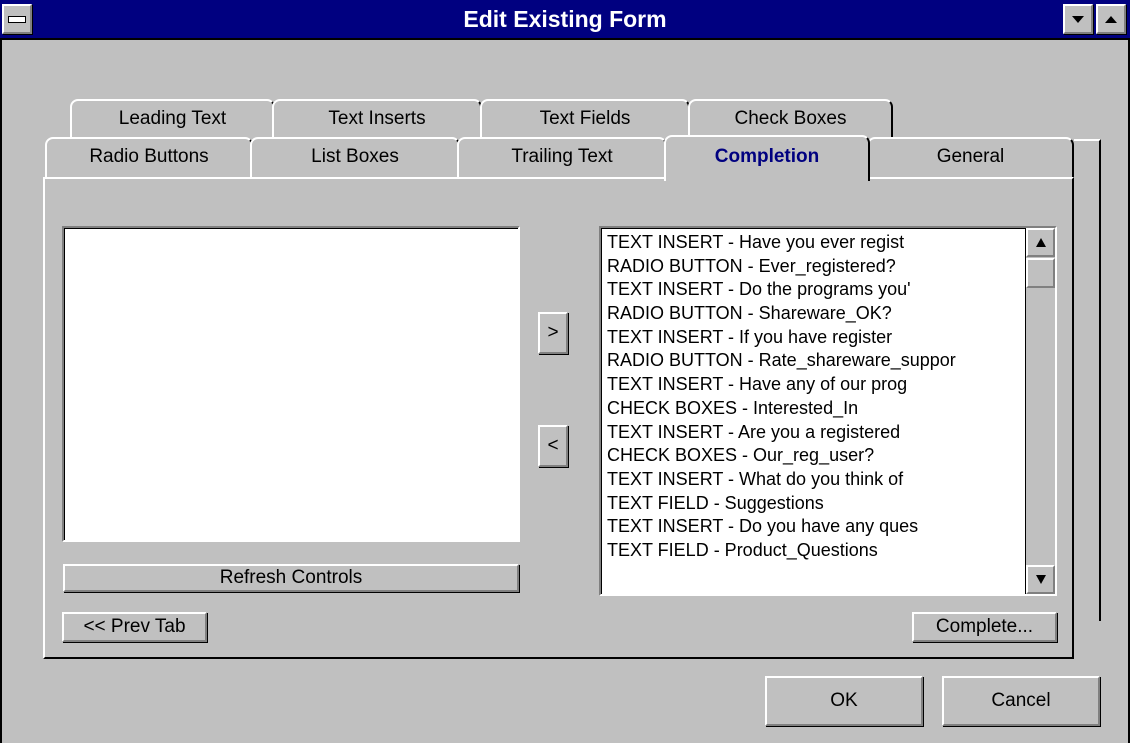 The height and width of the screenshot is (743, 1130). Describe the element at coordinates (1087, 380) in the screenshot. I see `tab-panel-shadow` at that location.